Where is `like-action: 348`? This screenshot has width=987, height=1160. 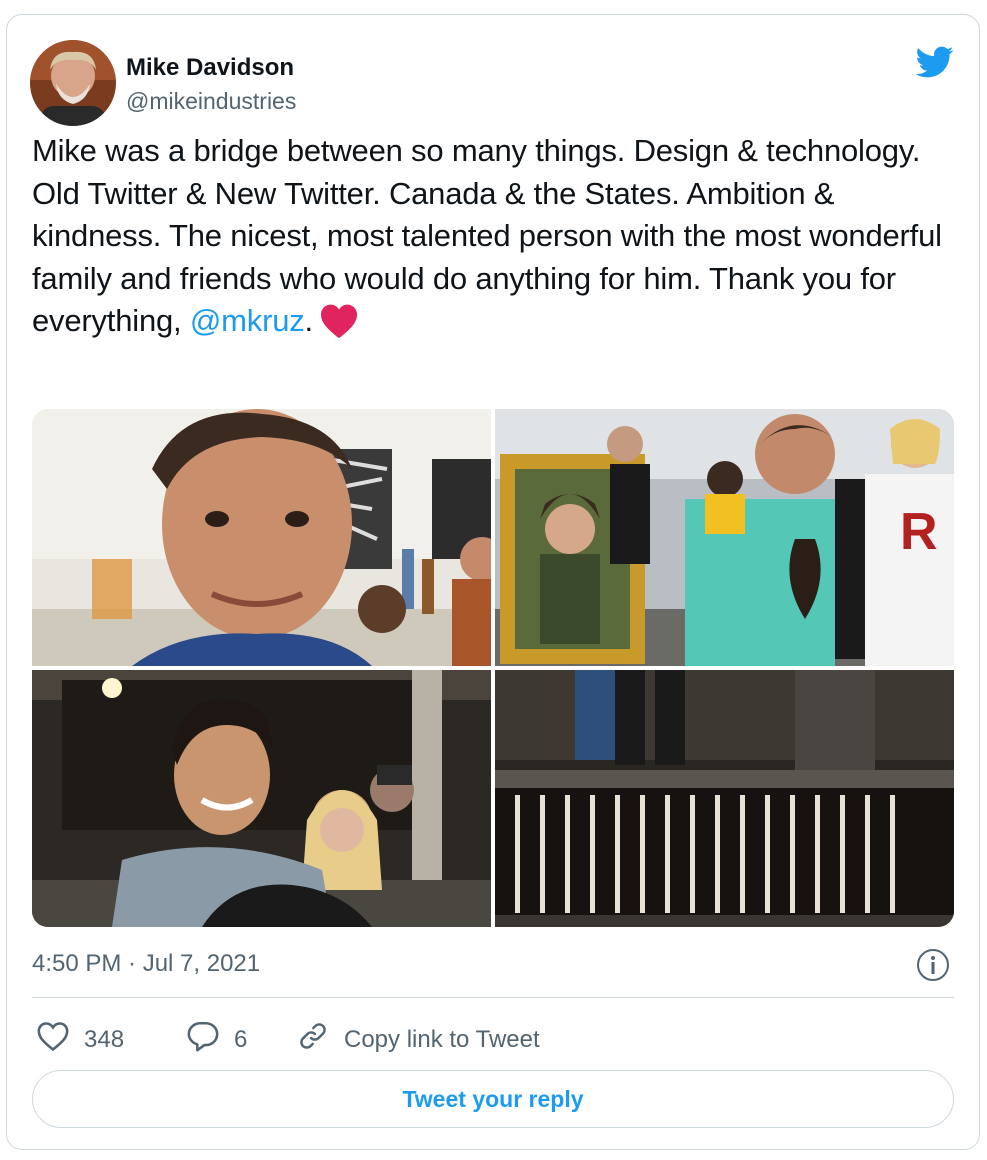
like-action: 348 is located at coordinates (80, 1039).